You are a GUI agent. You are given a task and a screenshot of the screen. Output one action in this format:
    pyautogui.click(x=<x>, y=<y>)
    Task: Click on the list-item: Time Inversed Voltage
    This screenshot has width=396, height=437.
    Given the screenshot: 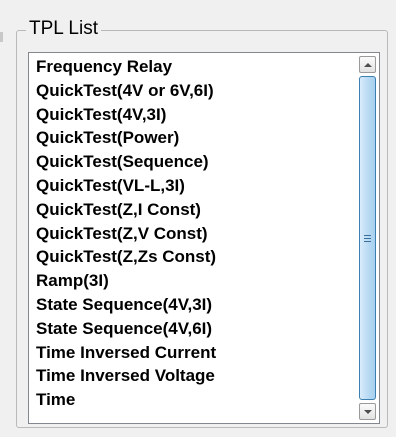 What is the action you would take?
    pyautogui.click(x=126, y=376)
    